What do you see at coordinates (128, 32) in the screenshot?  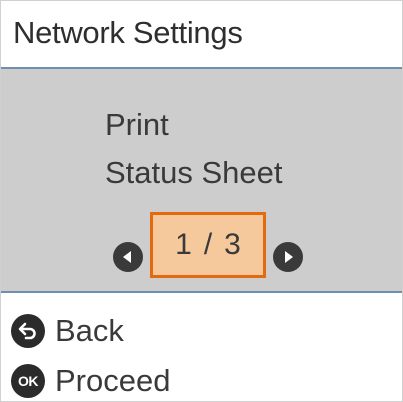 I see `page-title: Network Settings` at bounding box center [128, 32].